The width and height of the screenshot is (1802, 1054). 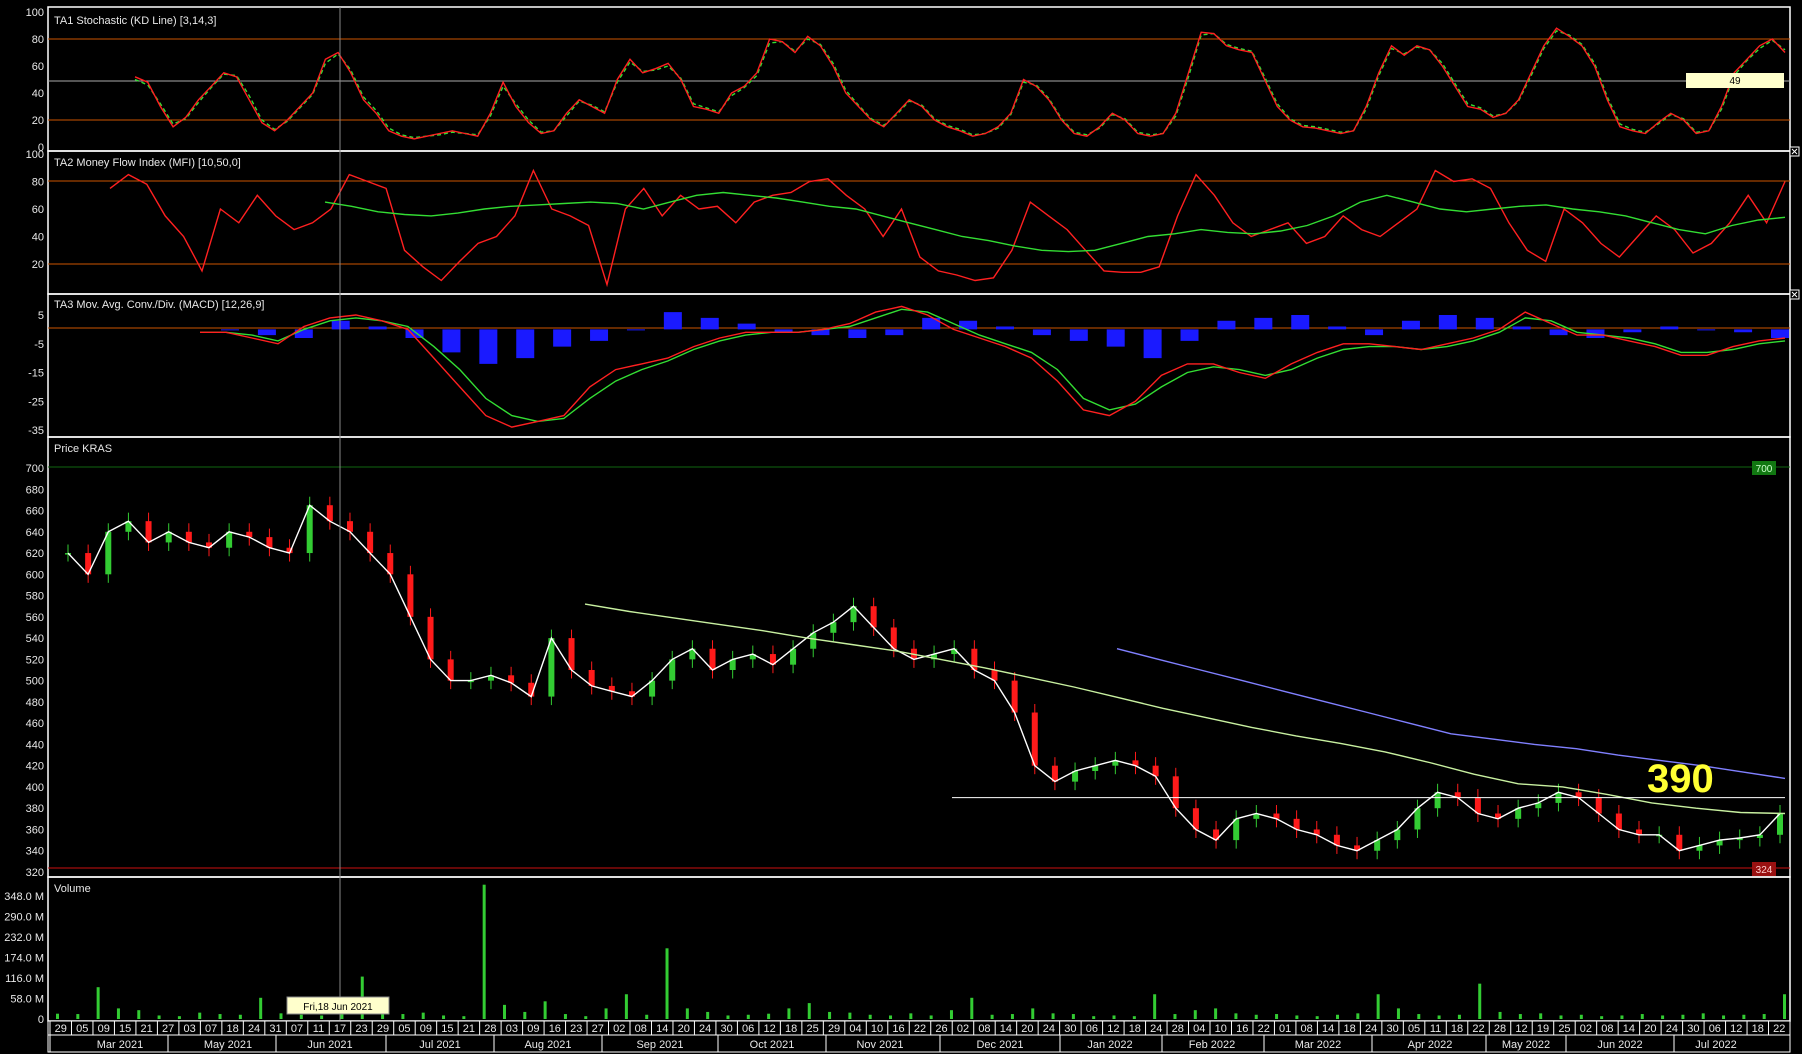 What do you see at coordinates (38, 183) in the screenshot?
I see `mfi-tick-label: 80` at bounding box center [38, 183].